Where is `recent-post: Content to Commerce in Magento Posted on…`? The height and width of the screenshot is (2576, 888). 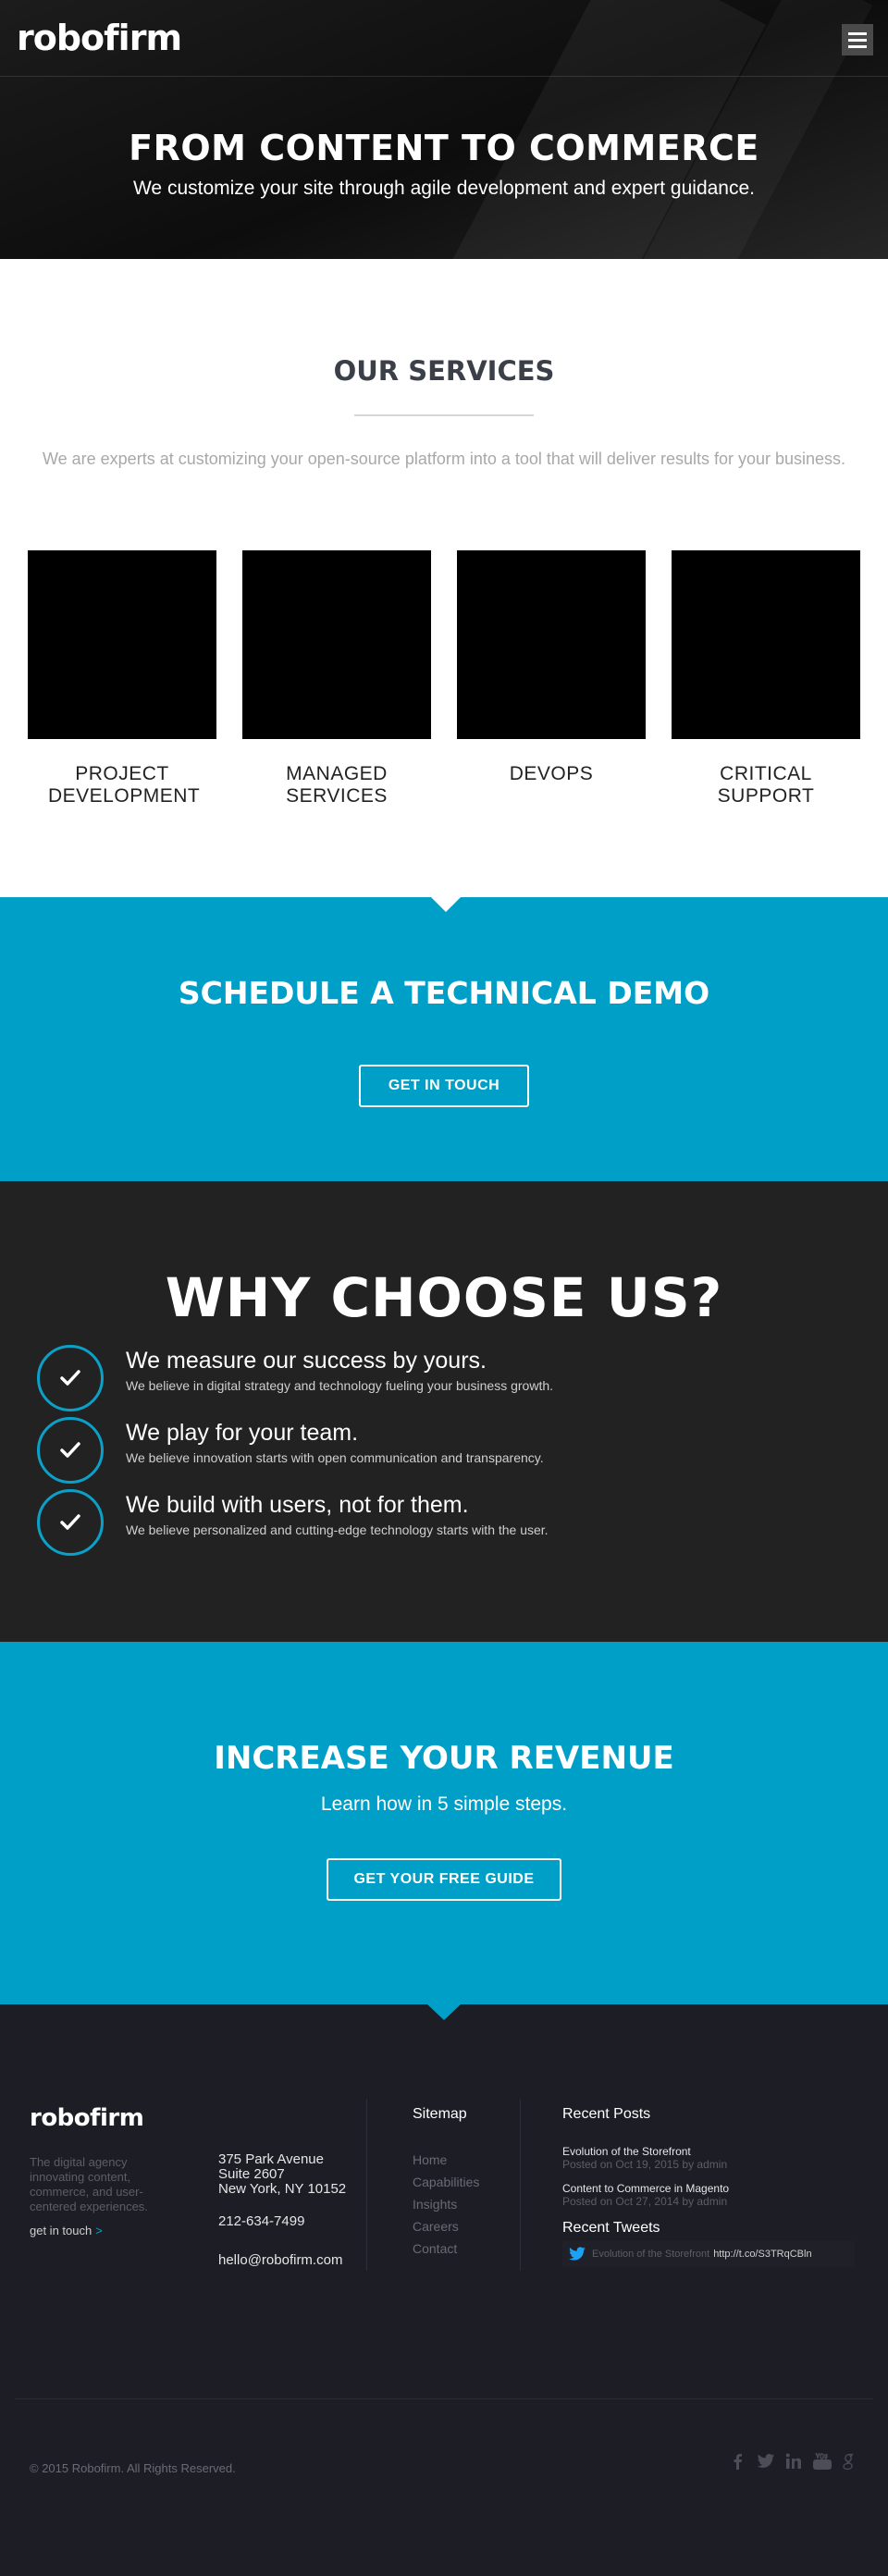 recent-post: Content to Commerce in Magento Posted on… is located at coordinates (710, 2195).